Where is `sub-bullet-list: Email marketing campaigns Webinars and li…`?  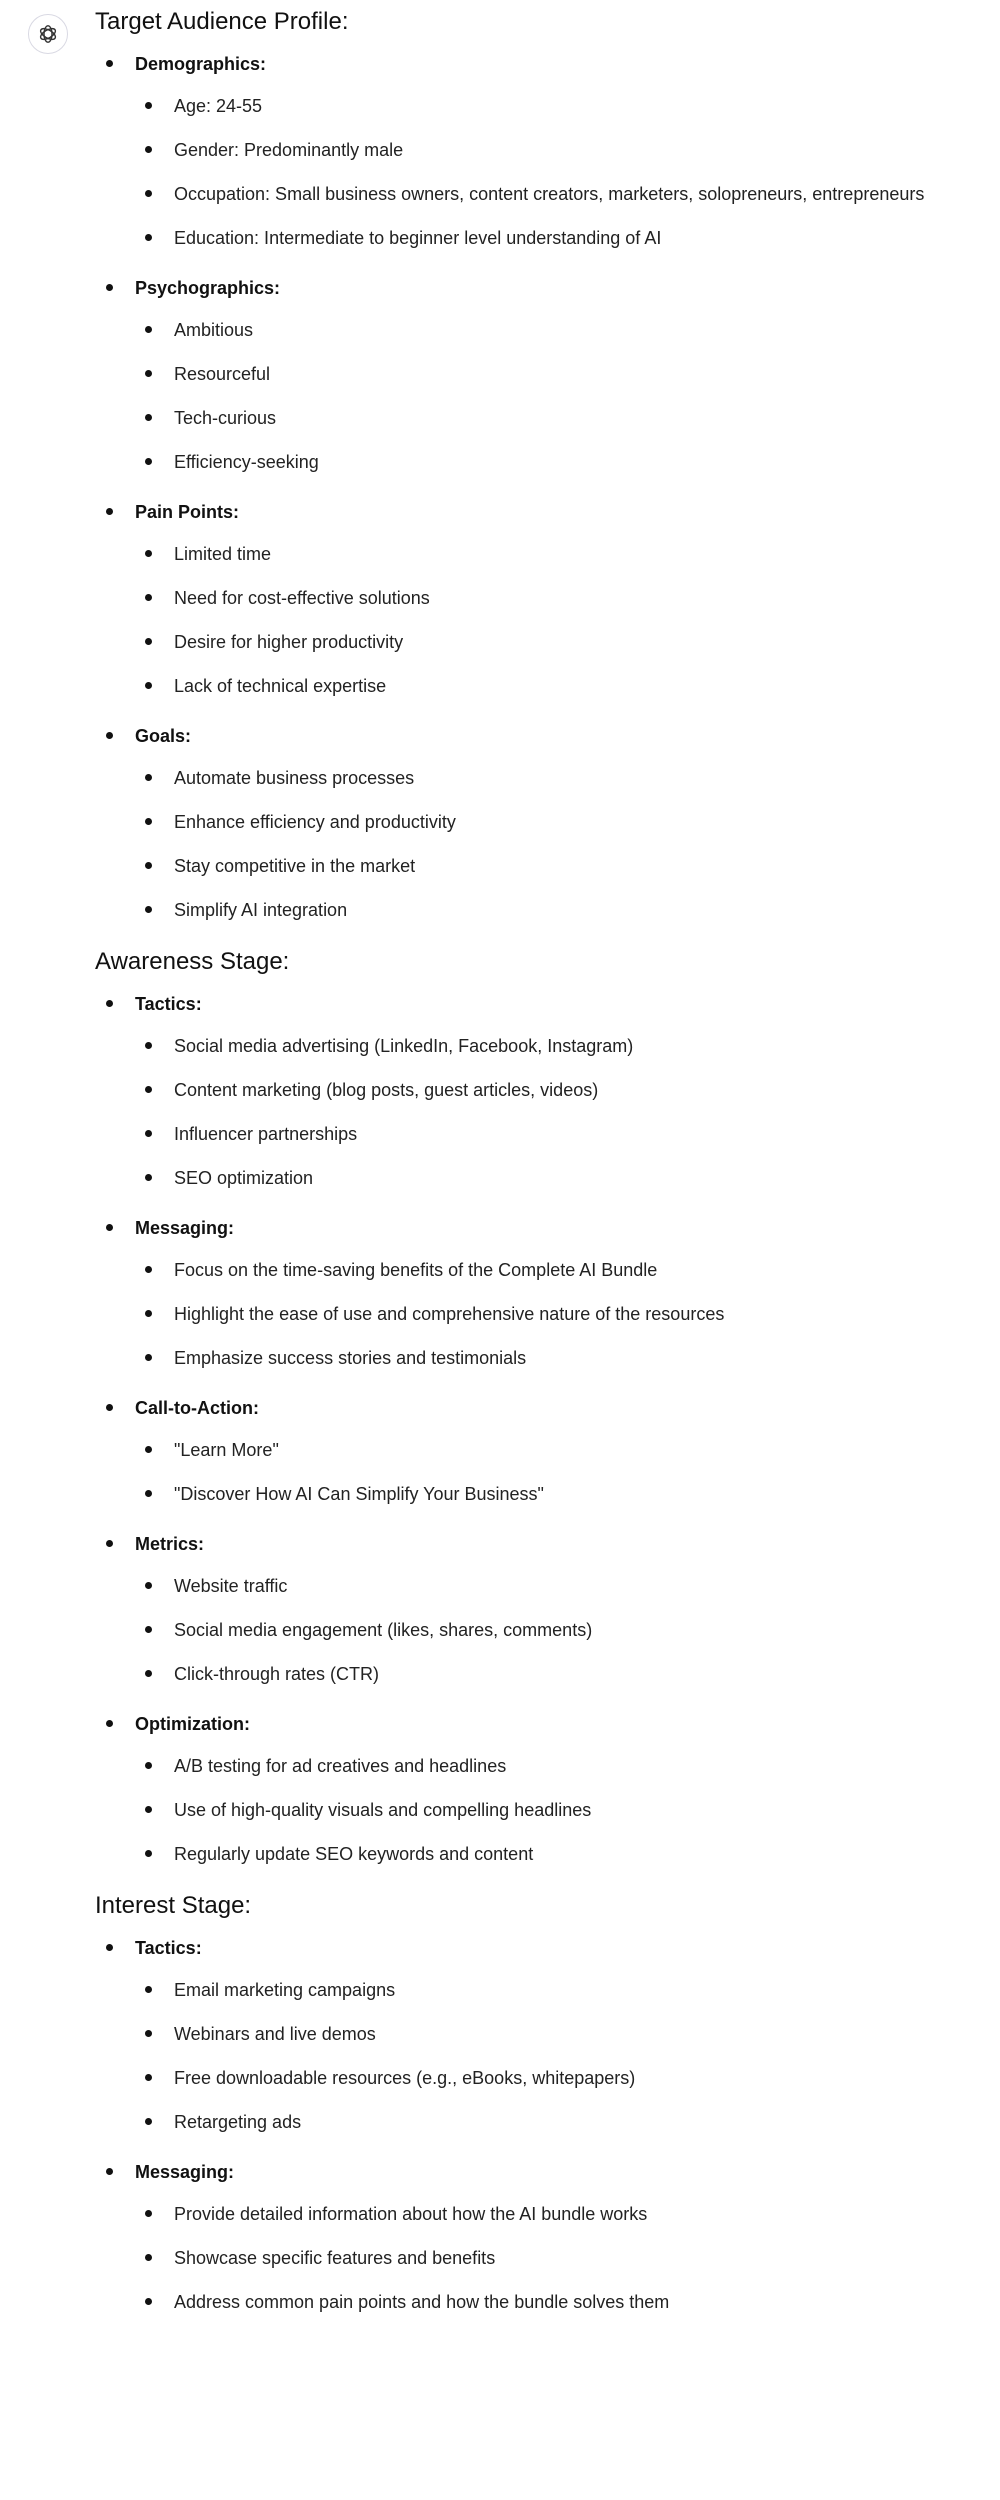 sub-bullet-list: Email marketing campaigns Webinars and li… is located at coordinates (535, 2060).